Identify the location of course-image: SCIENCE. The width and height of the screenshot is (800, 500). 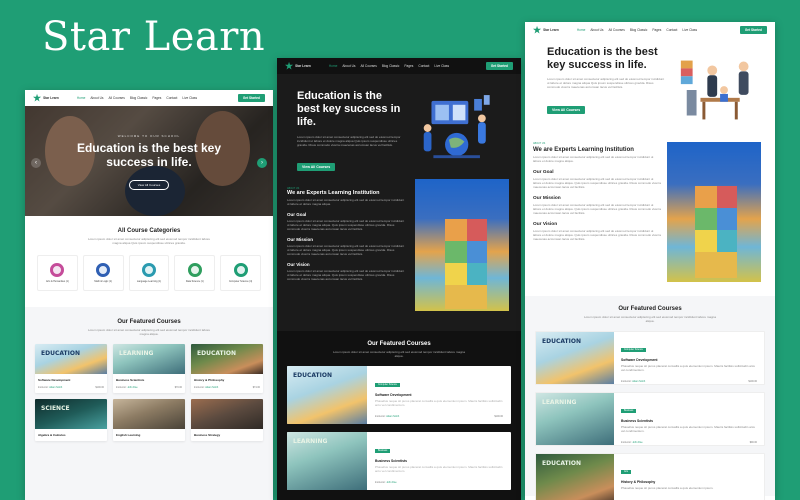
(71, 414).